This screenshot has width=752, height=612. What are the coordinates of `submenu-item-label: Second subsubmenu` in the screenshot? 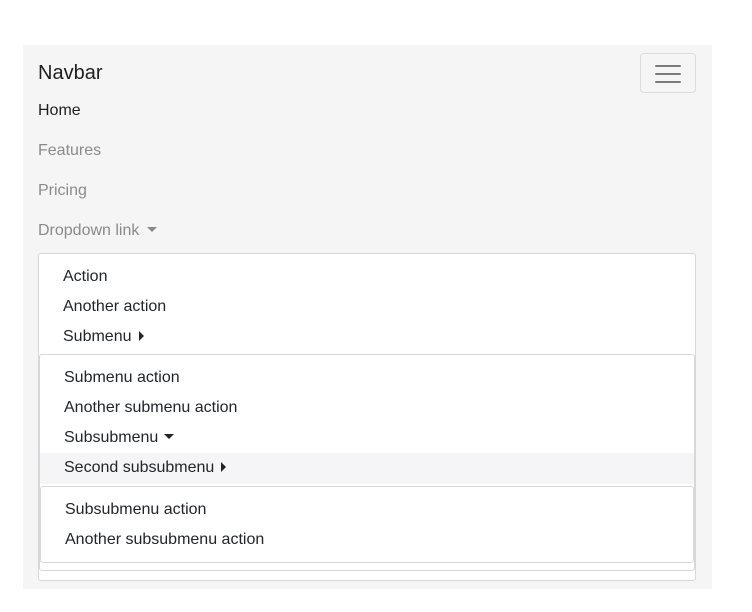 It's located at (139, 467).